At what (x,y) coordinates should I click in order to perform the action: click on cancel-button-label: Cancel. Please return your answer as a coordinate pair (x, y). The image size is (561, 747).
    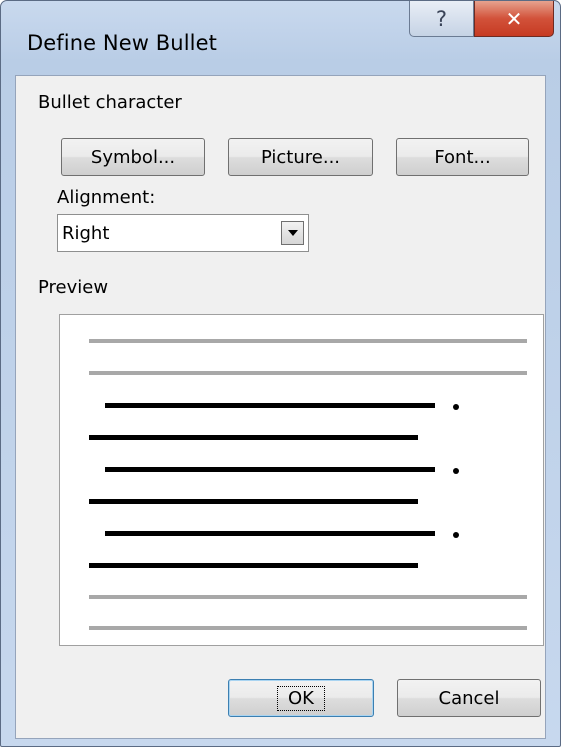
    Looking at the image, I should click on (469, 698).